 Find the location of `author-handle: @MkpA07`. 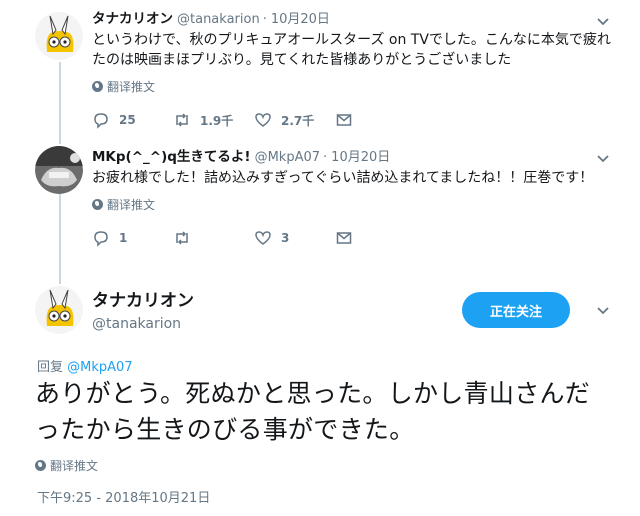

author-handle: @MkpA07 is located at coordinates (287, 157).